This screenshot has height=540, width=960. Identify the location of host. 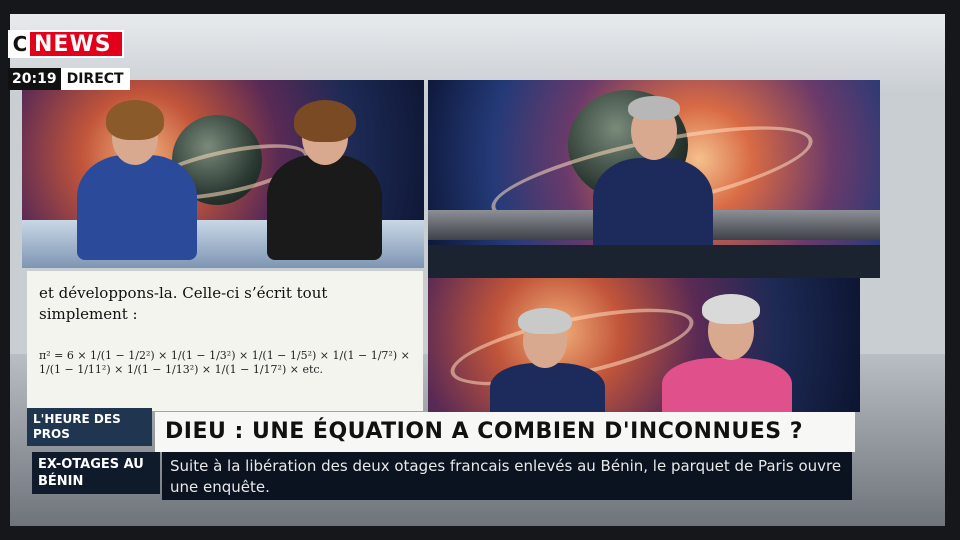
(653, 208).